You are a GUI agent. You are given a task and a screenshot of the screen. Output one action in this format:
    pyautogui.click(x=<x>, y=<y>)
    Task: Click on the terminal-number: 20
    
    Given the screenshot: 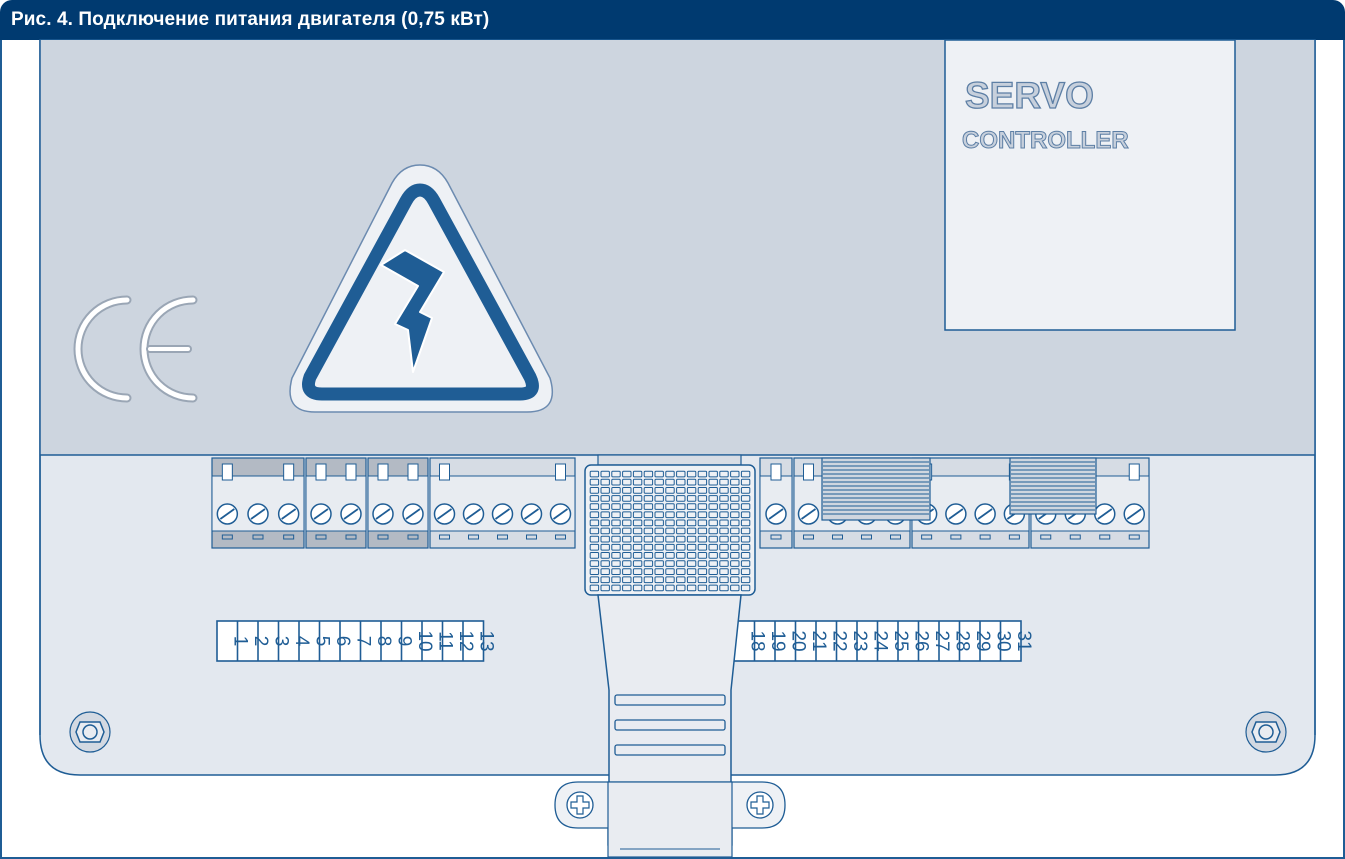 What is the action you would take?
    pyautogui.click(x=797, y=640)
    